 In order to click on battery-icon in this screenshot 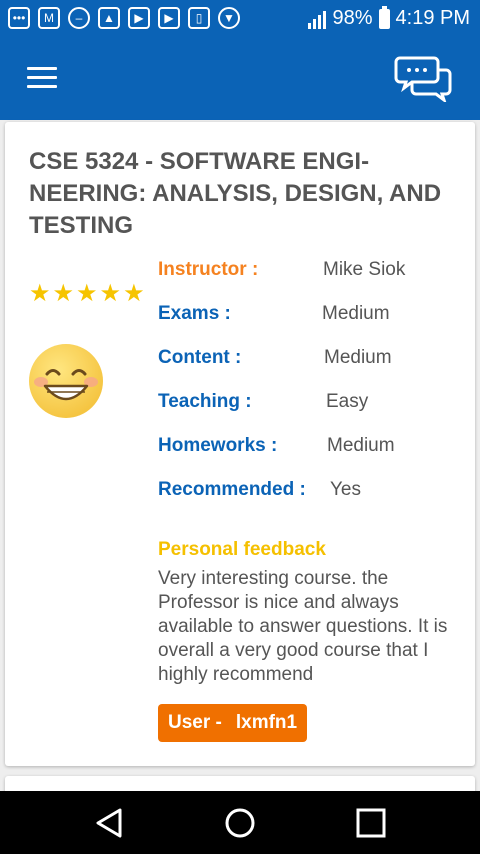, I will do `click(384, 17)`.